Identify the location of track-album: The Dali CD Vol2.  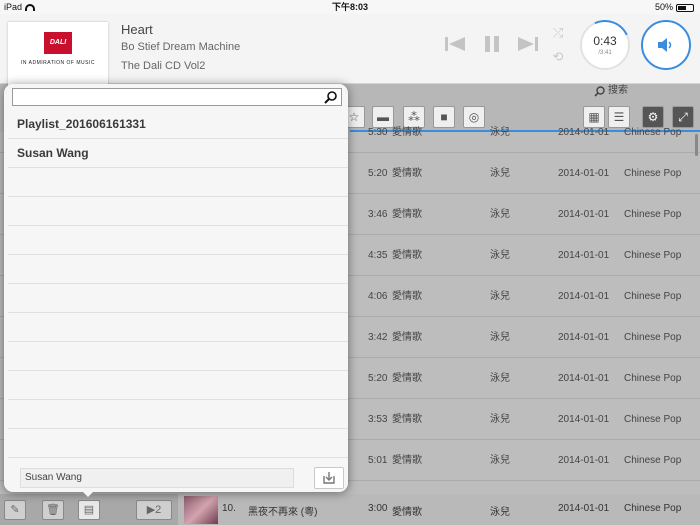
(163, 66).